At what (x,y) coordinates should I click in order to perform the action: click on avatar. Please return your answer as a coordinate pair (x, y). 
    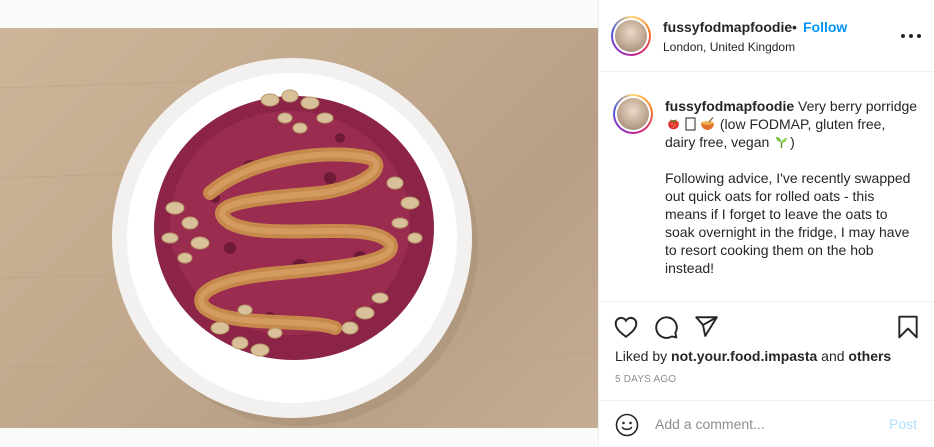
    Looking at the image, I should click on (631, 36).